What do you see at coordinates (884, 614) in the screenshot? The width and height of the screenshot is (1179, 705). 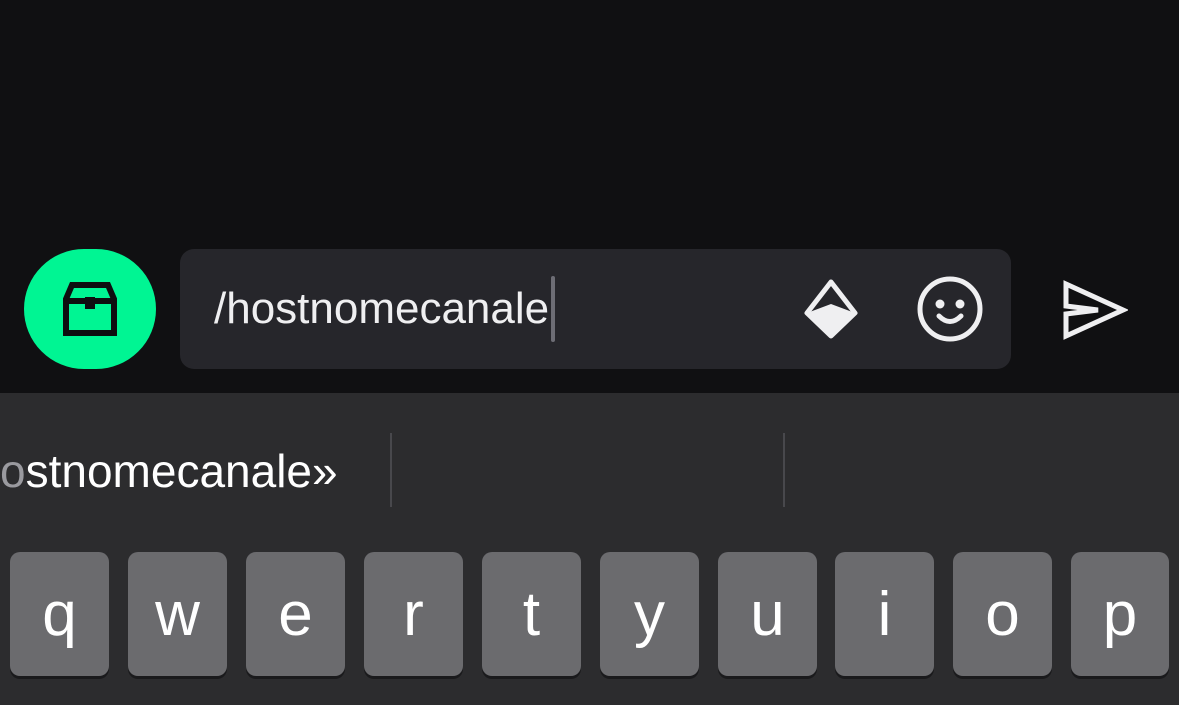 I see `key-i: i` at bounding box center [884, 614].